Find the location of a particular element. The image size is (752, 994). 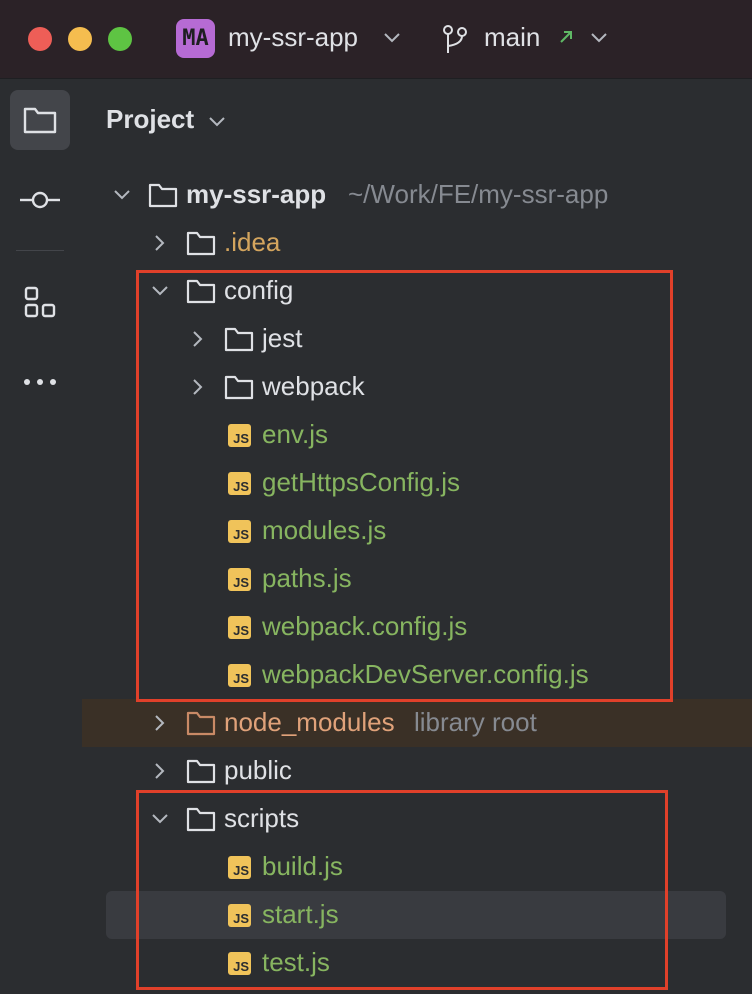

panel-title: Project is located at coordinates (150, 119).